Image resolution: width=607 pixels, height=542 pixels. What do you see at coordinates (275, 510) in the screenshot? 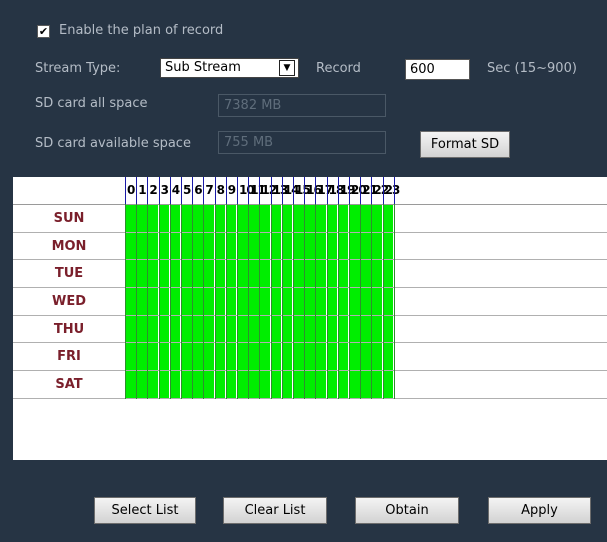
I see `clear-list-button: Clear List` at bounding box center [275, 510].